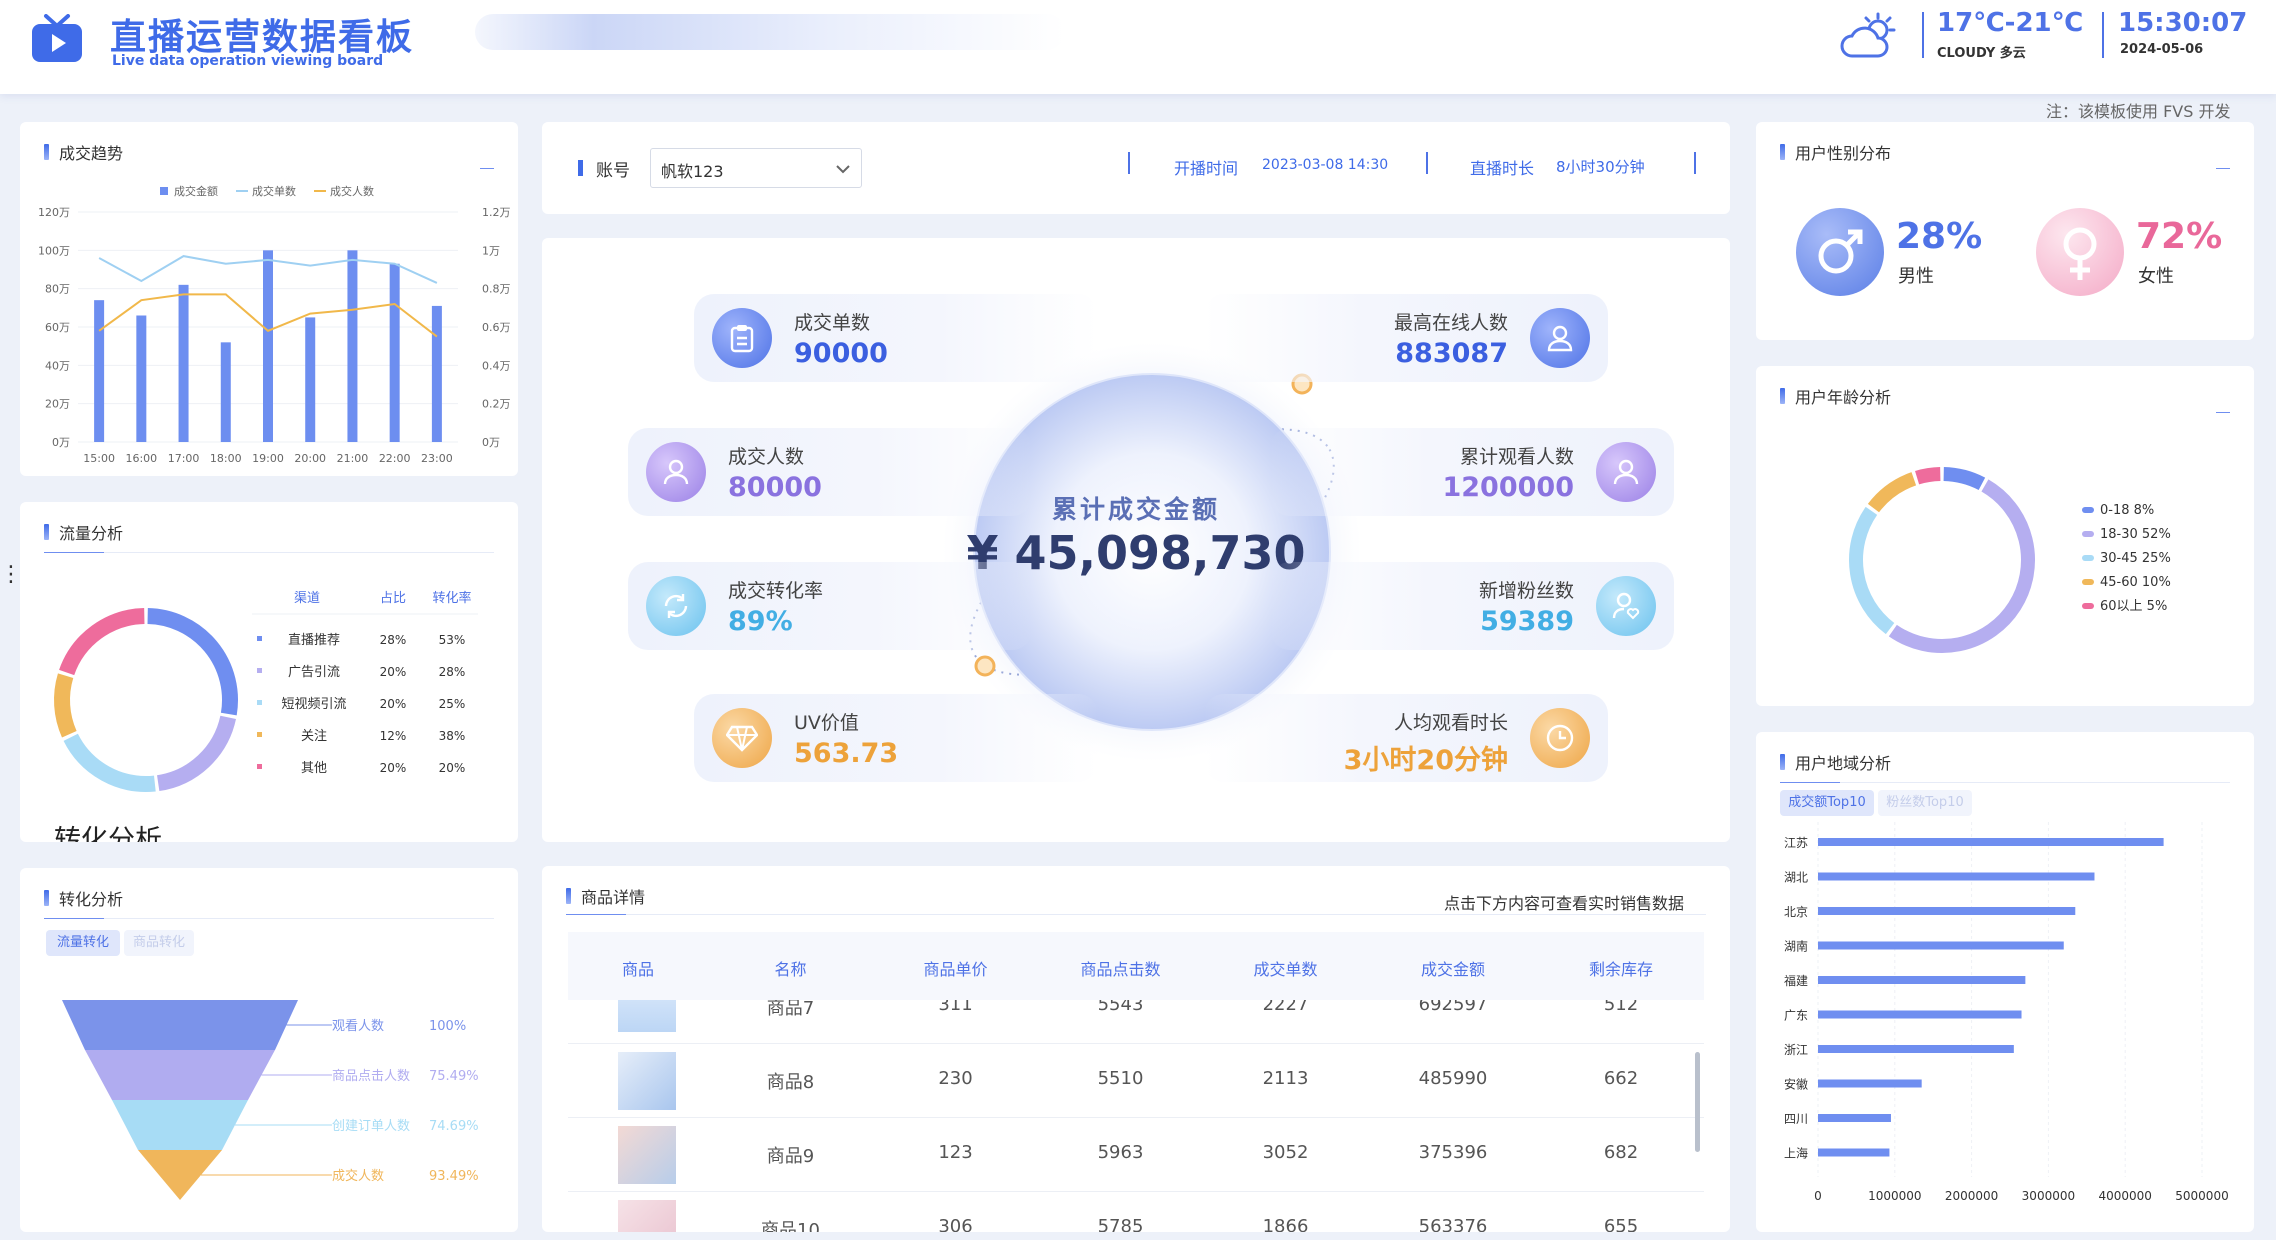 Image resolution: width=2276 pixels, height=1240 pixels. I want to click on kpi-peak-online: 最高在线人数 883087, so click(1406, 338).